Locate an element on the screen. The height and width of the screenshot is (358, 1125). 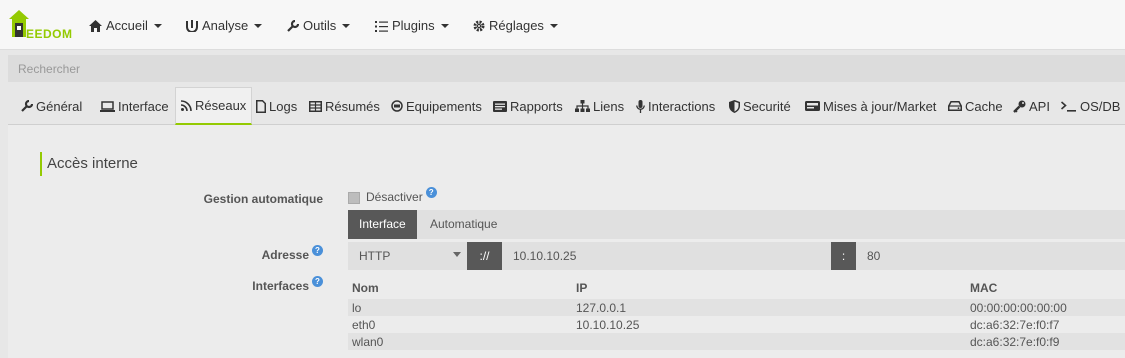
tab-equipements: Equipements is located at coordinates (436, 106).